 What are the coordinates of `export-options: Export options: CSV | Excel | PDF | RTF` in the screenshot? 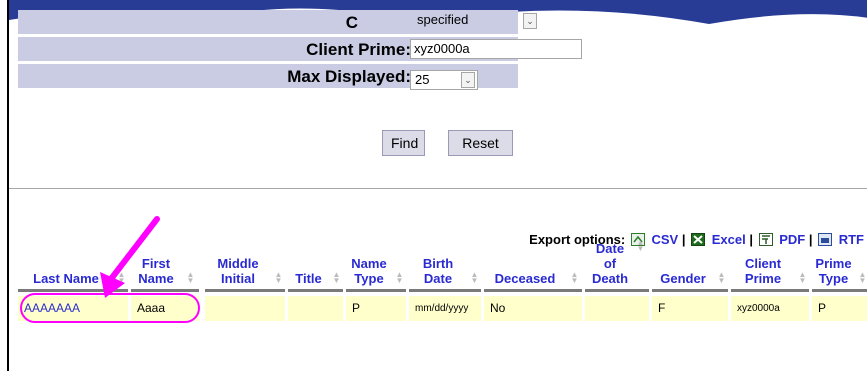 It's located at (696, 239).